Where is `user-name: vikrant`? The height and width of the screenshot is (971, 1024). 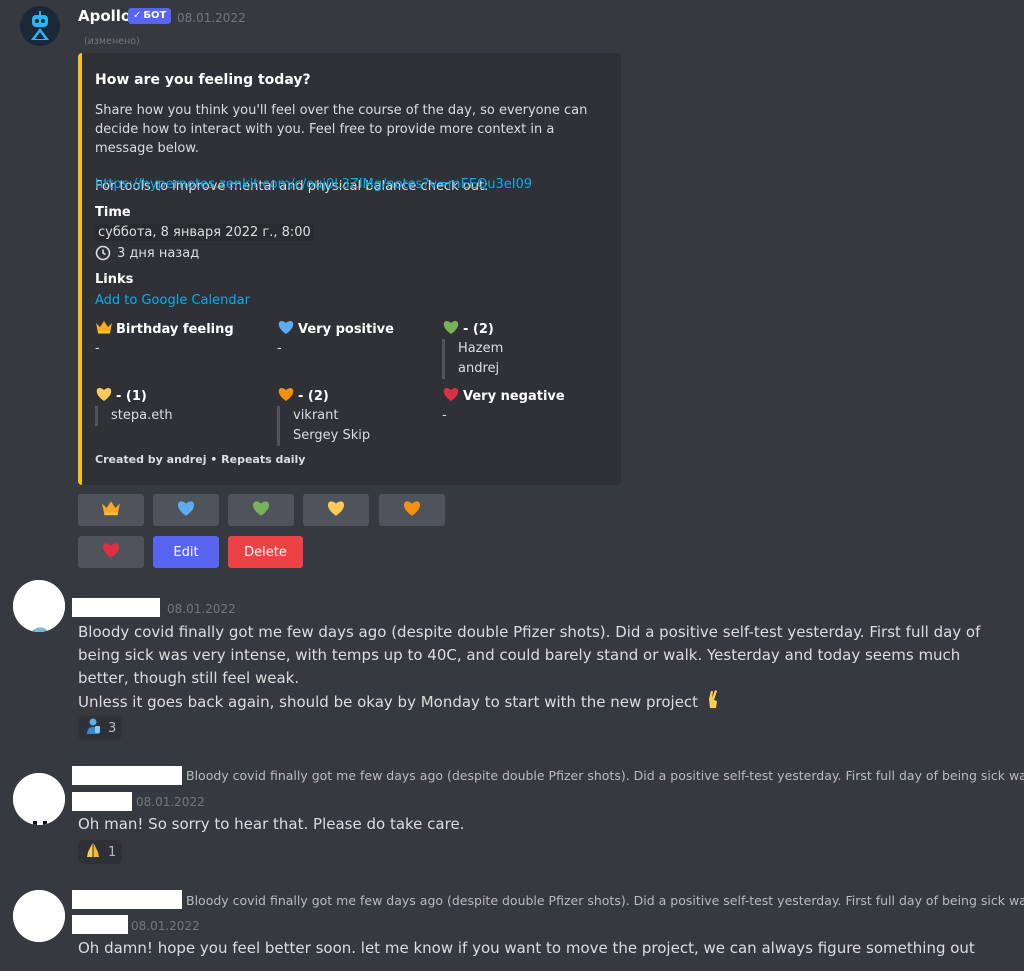 user-name: vikrant is located at coordinates (316, 415).